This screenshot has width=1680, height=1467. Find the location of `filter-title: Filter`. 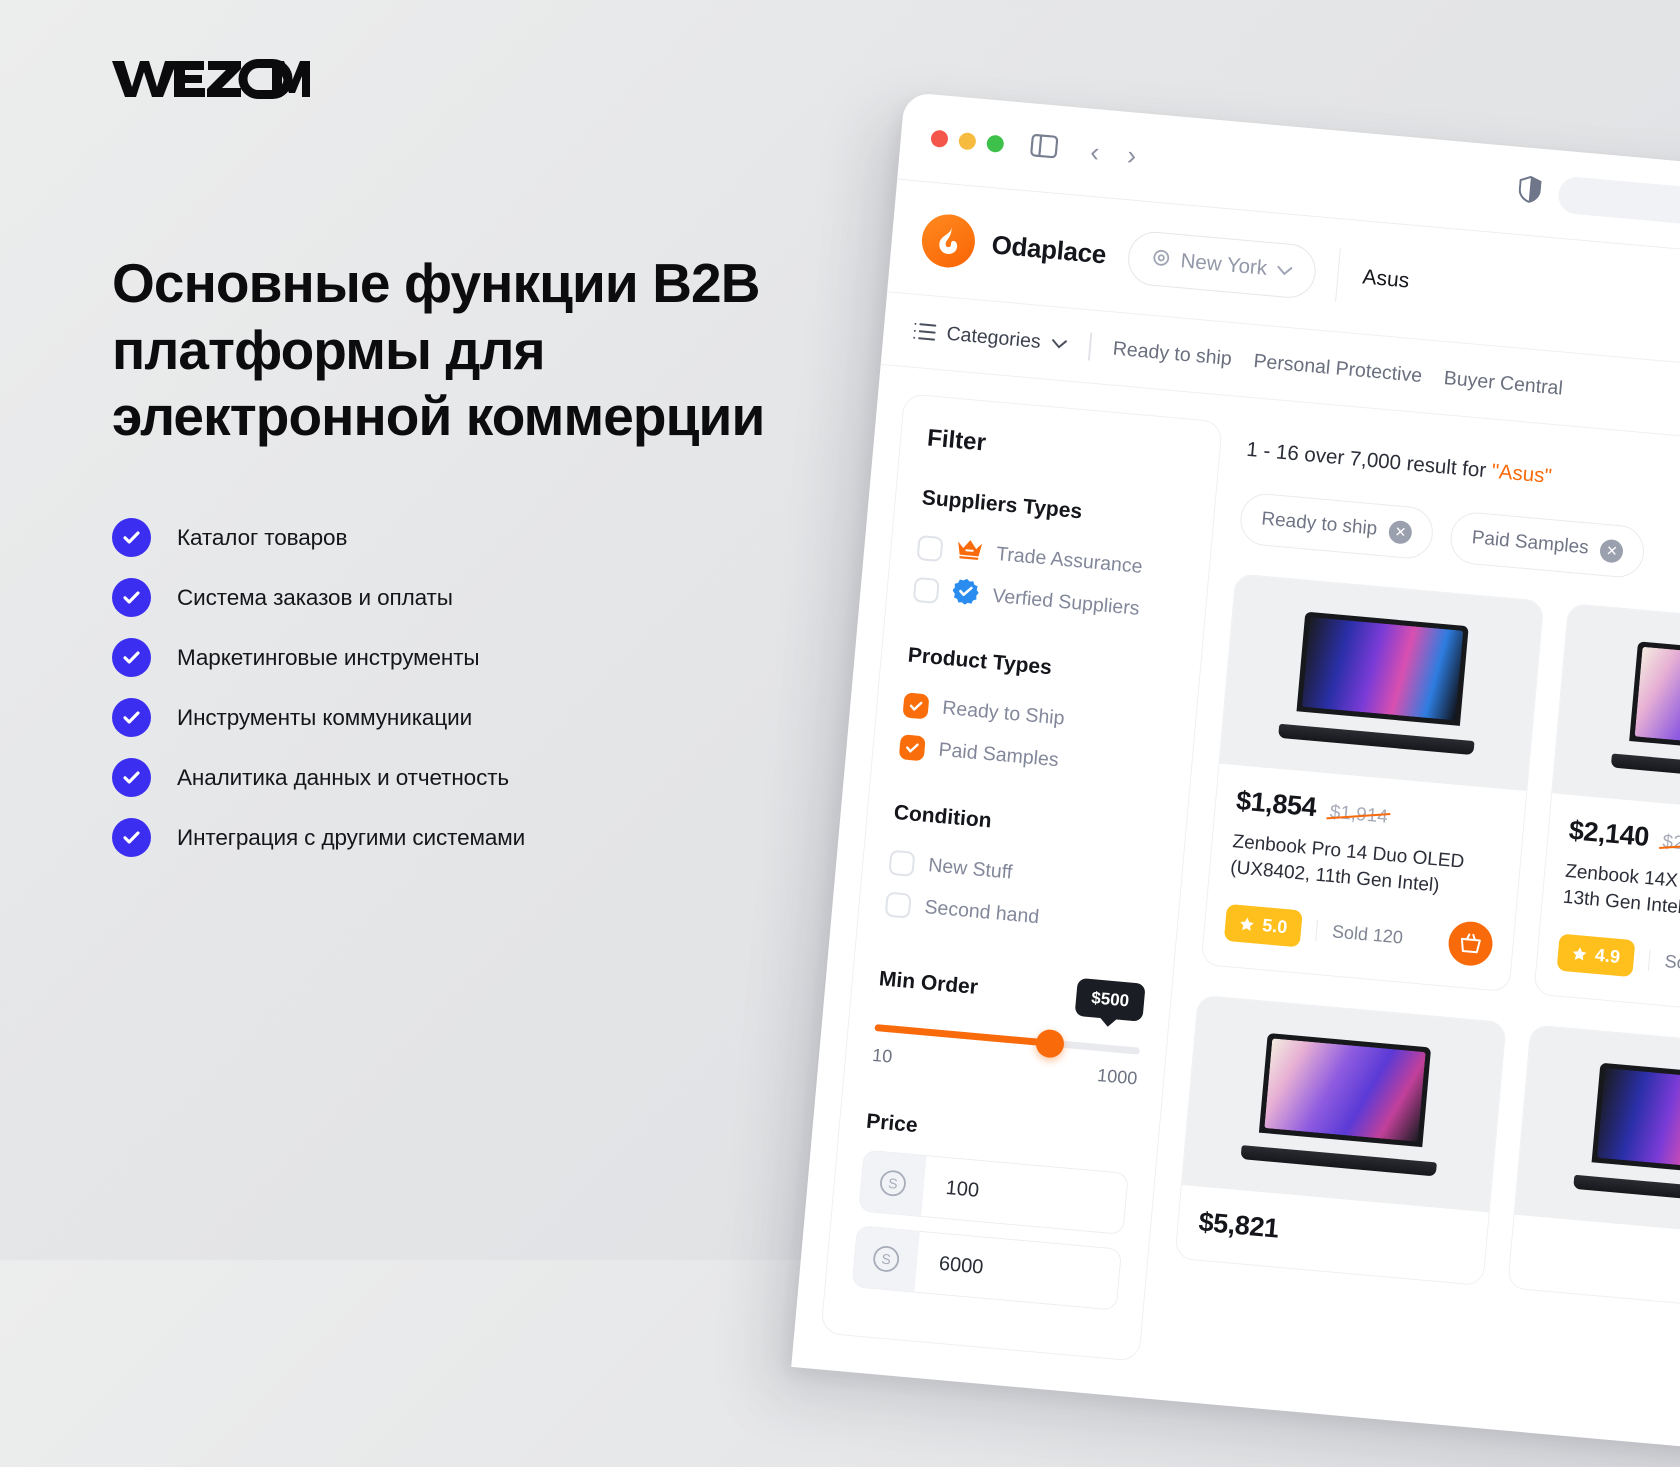

filter-title: Filter is located at coordinates (956, 440).